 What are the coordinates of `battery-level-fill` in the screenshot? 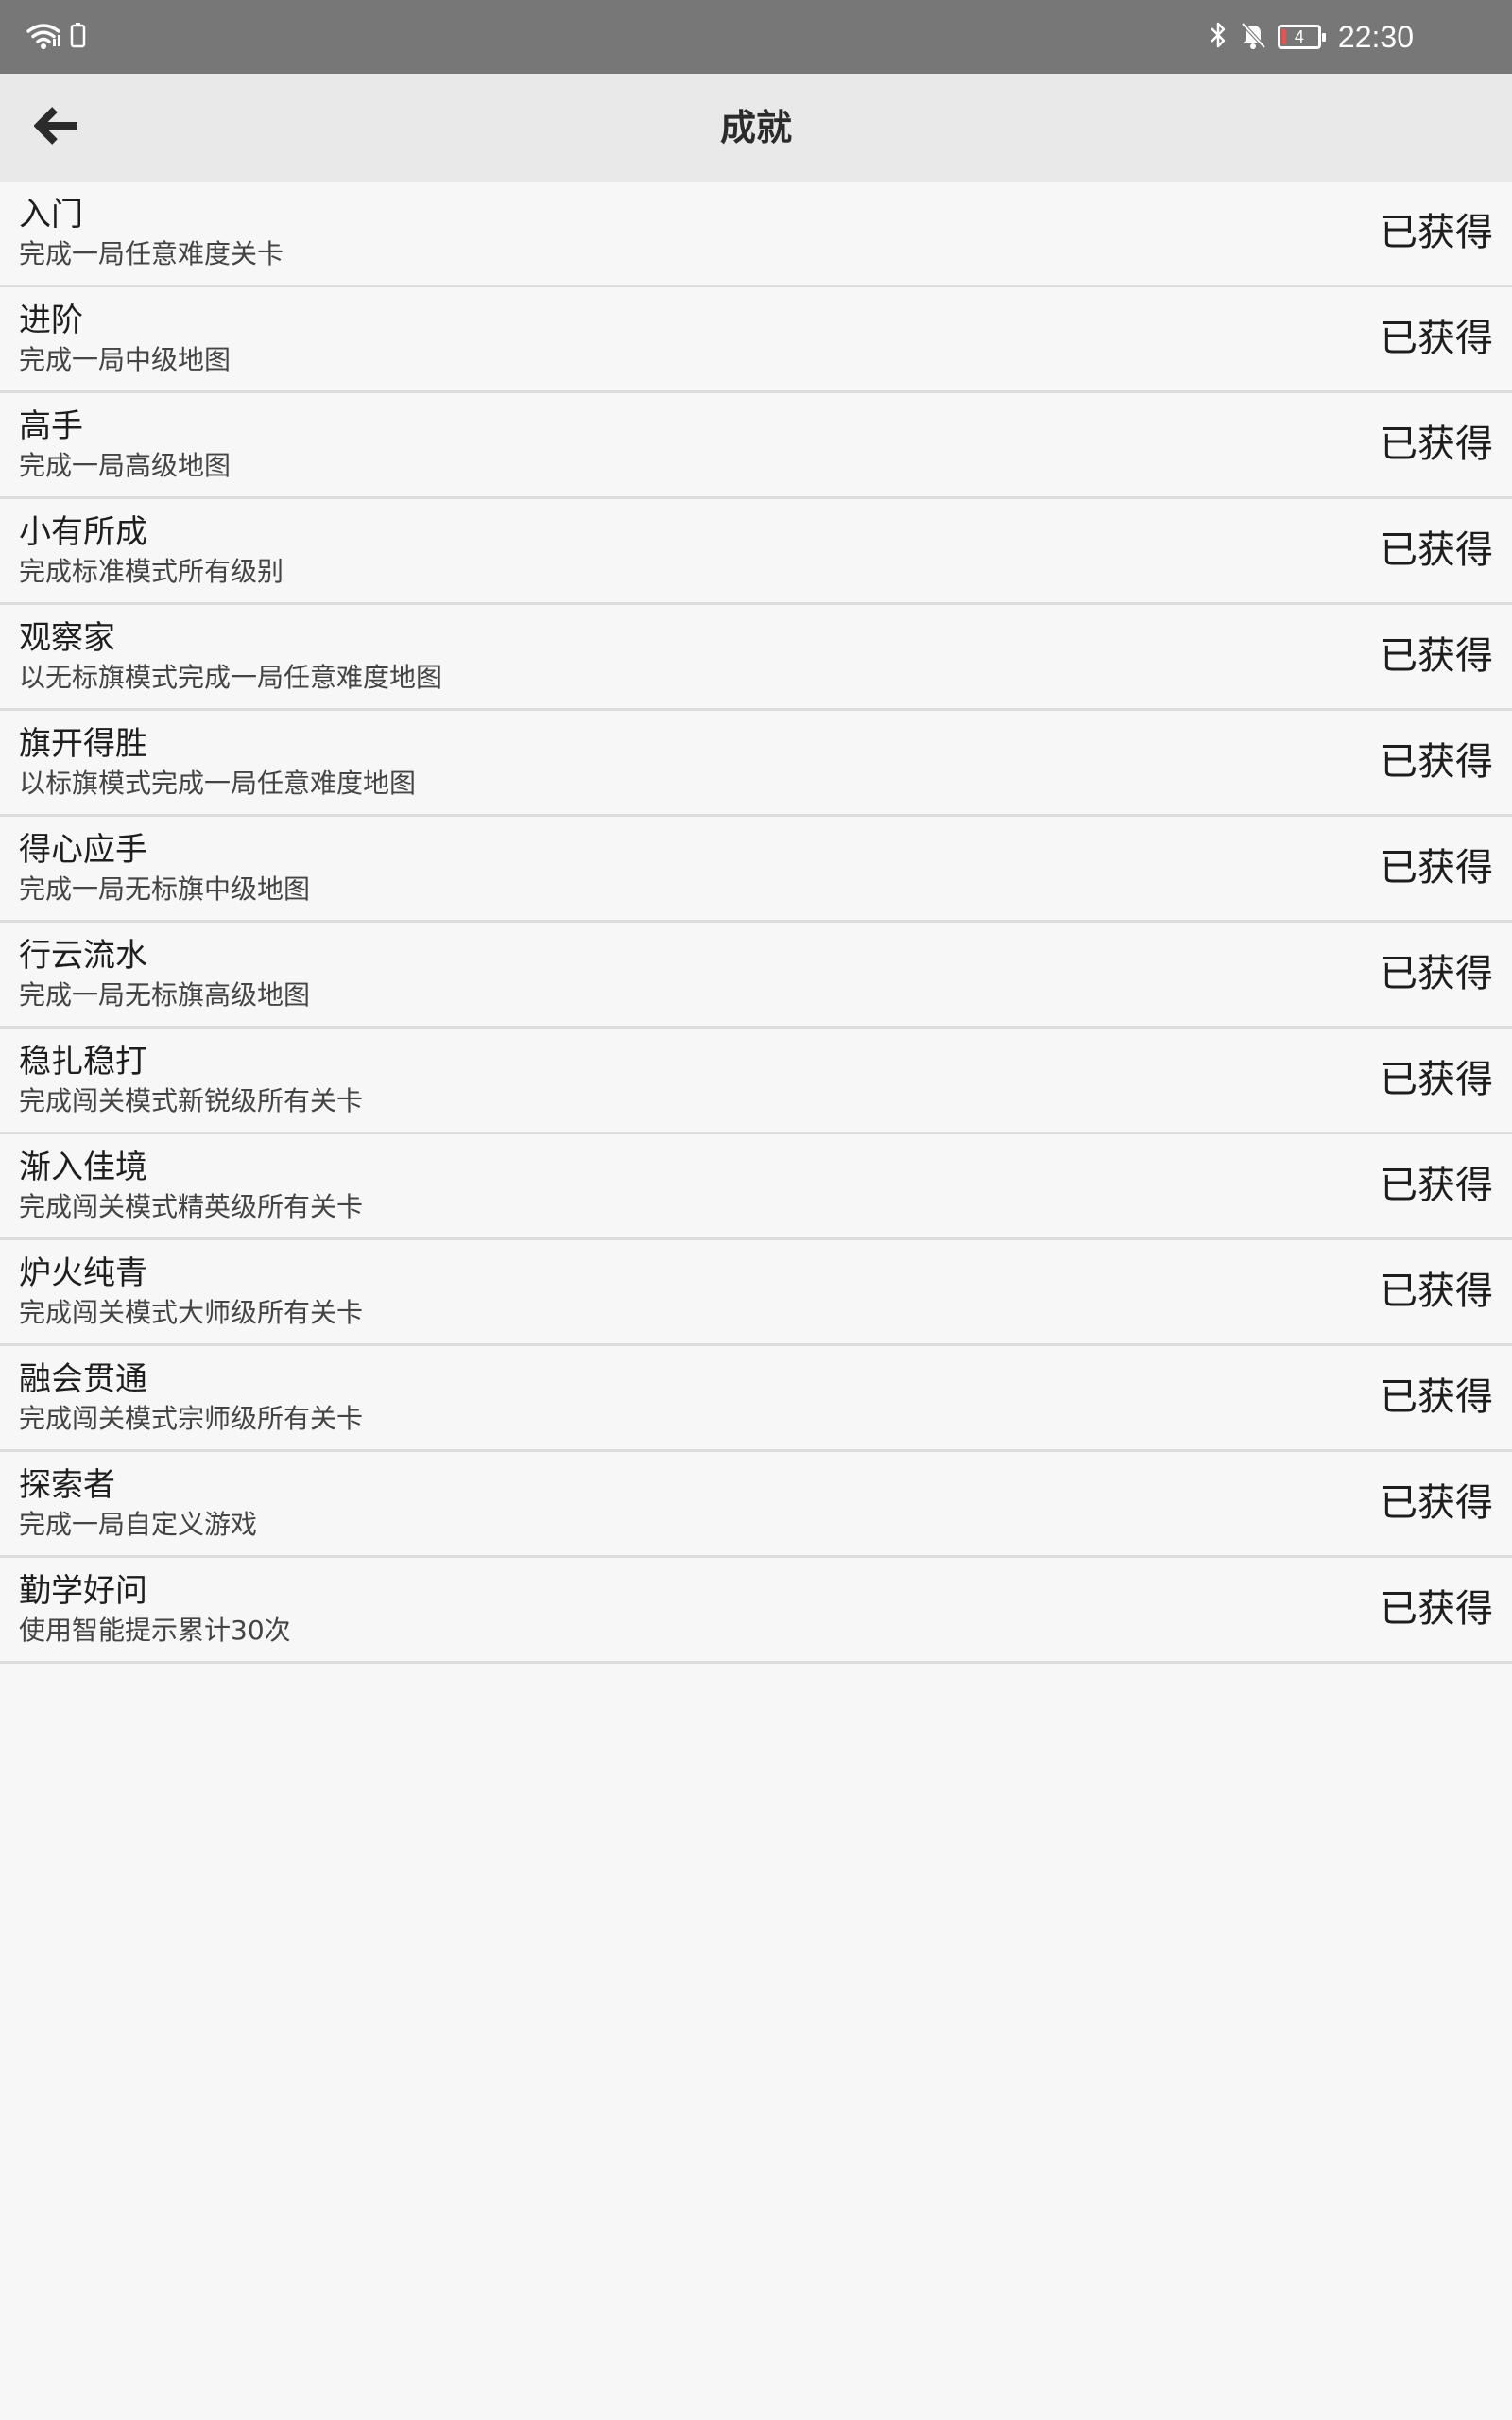 It's located at (1283, 36).